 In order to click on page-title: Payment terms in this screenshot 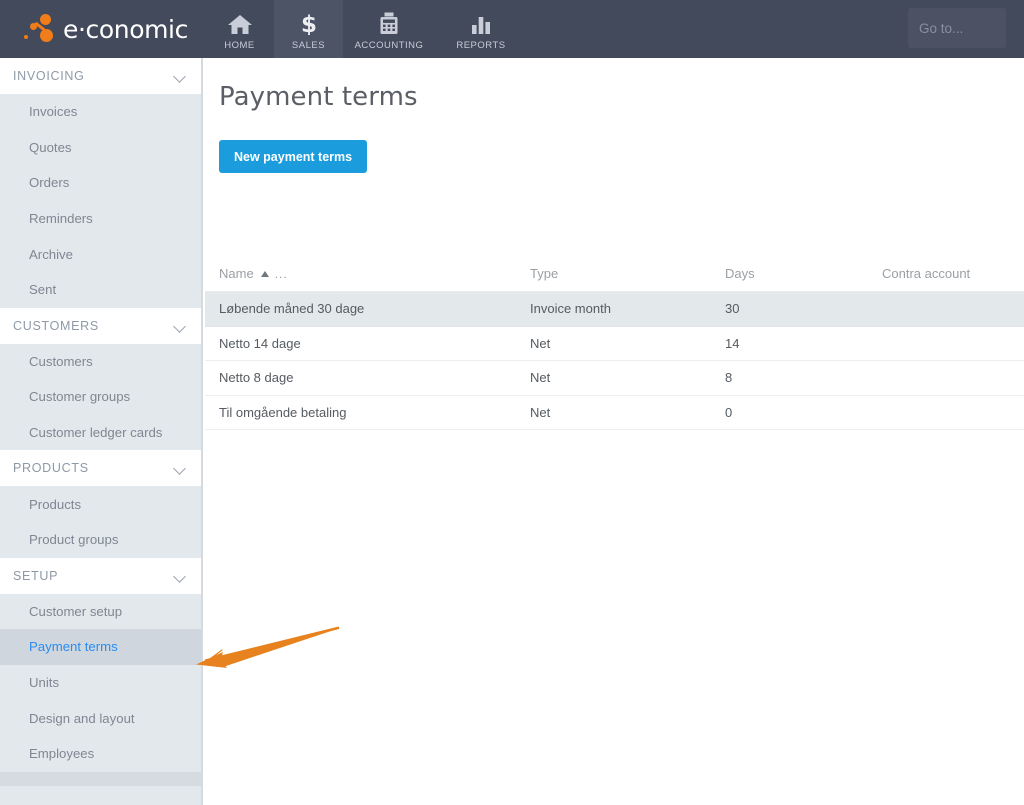, I will do `click(318, 97)`.